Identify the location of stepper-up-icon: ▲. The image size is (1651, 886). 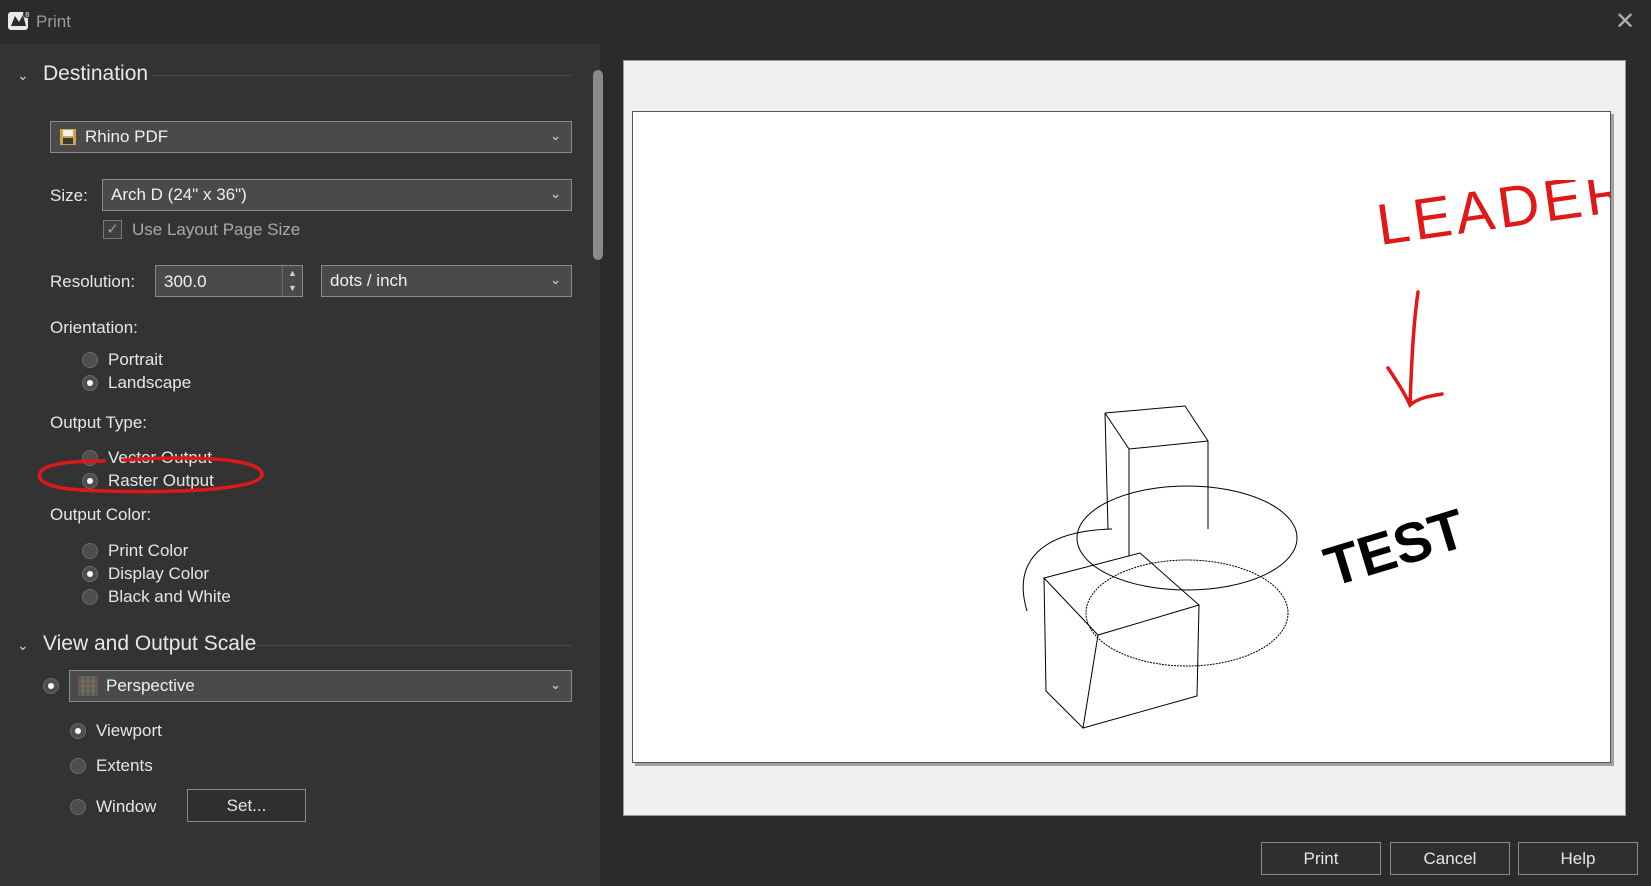
(292, 273).